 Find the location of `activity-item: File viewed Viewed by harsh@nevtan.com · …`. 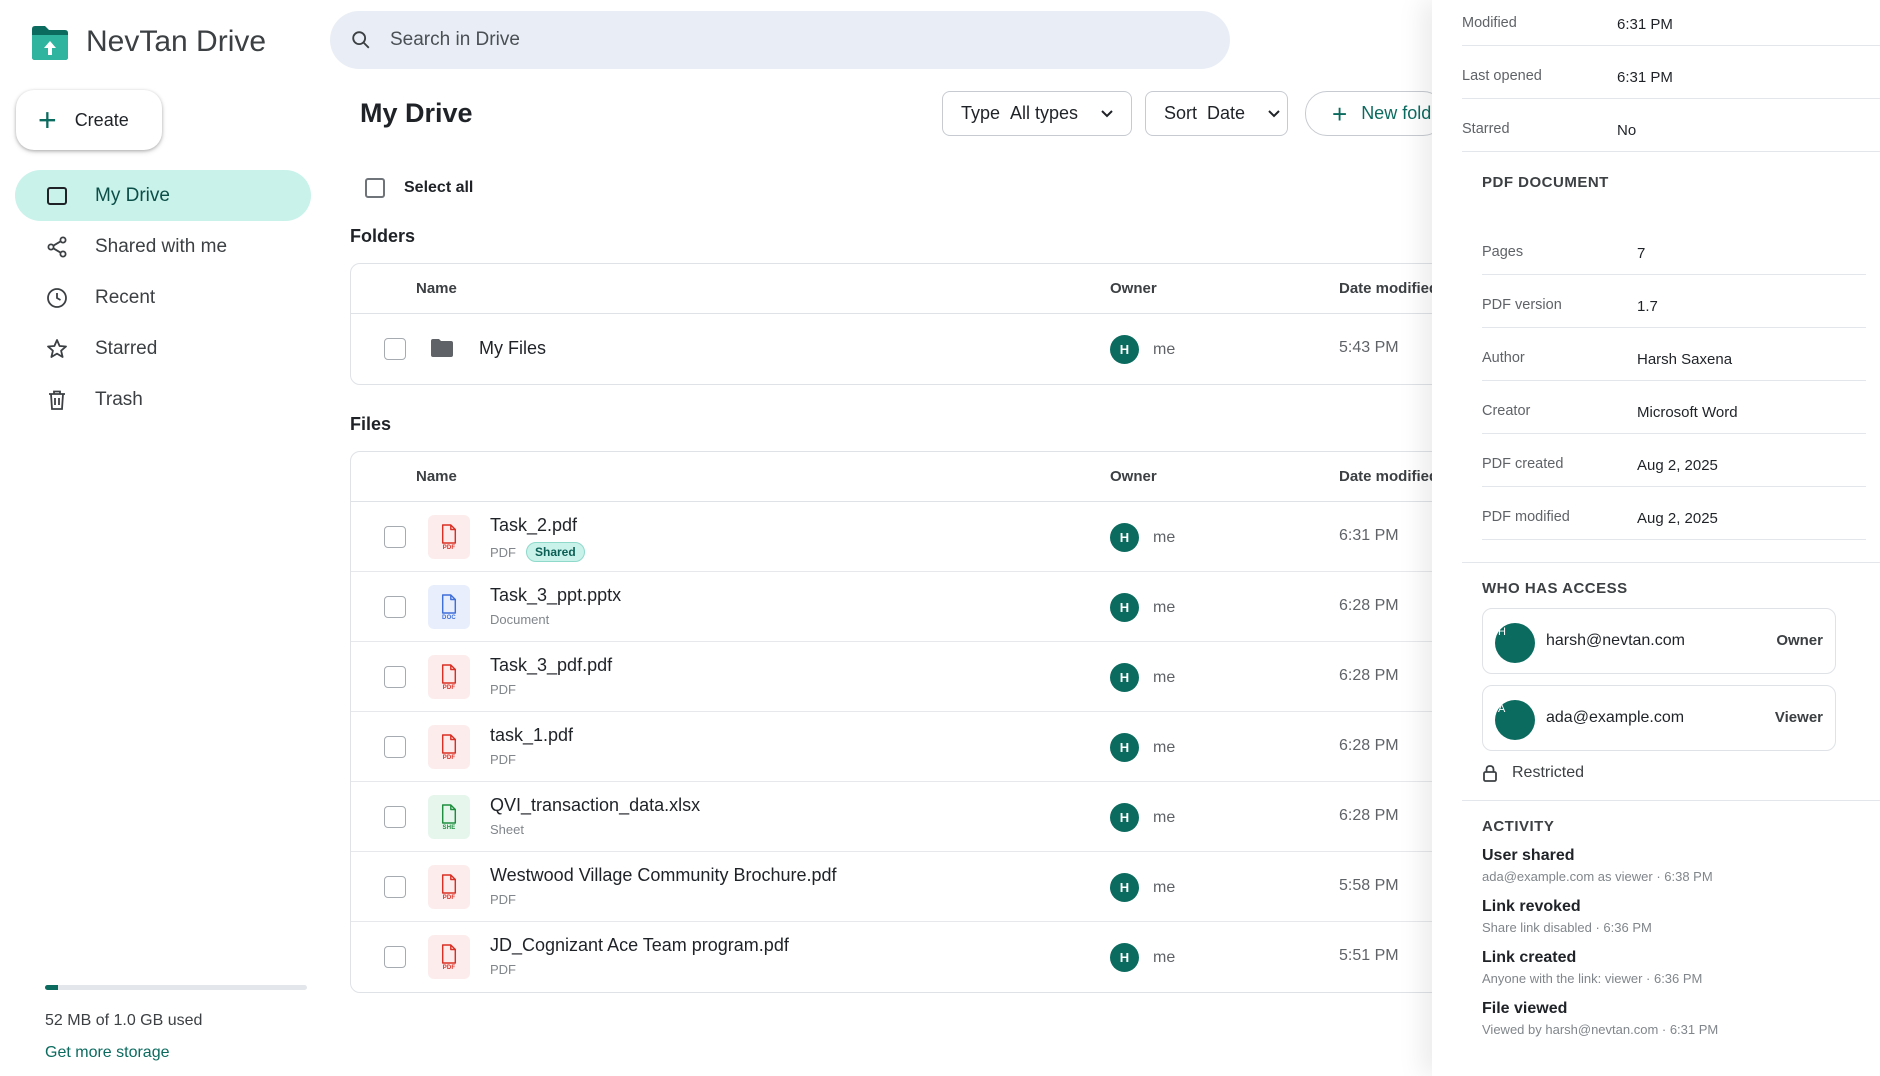

activity-item: File viewed Viewed by harsh@nevtan.com · … is located at coordinates (1600, 1018).